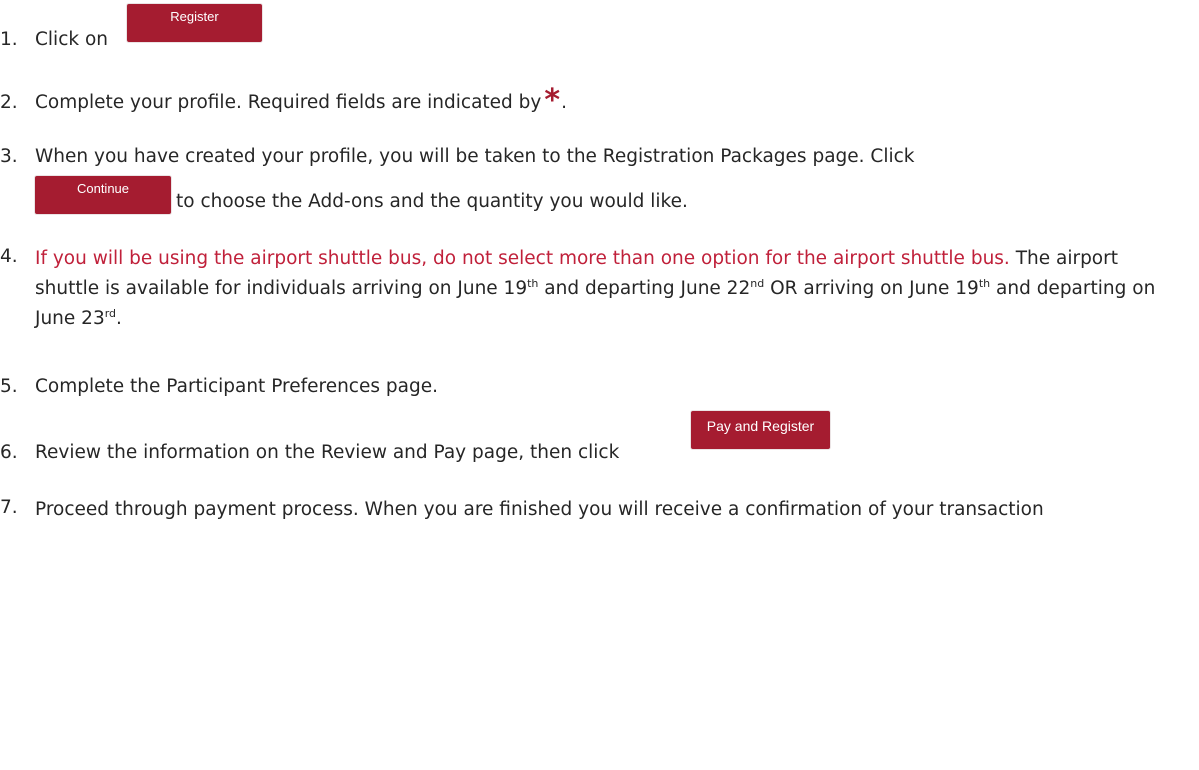 The width and height of the screenshot is (1199, 770). Describe the element at coordinates (9, 102) in the screenshot. I see `step-number: 2.` at that location.